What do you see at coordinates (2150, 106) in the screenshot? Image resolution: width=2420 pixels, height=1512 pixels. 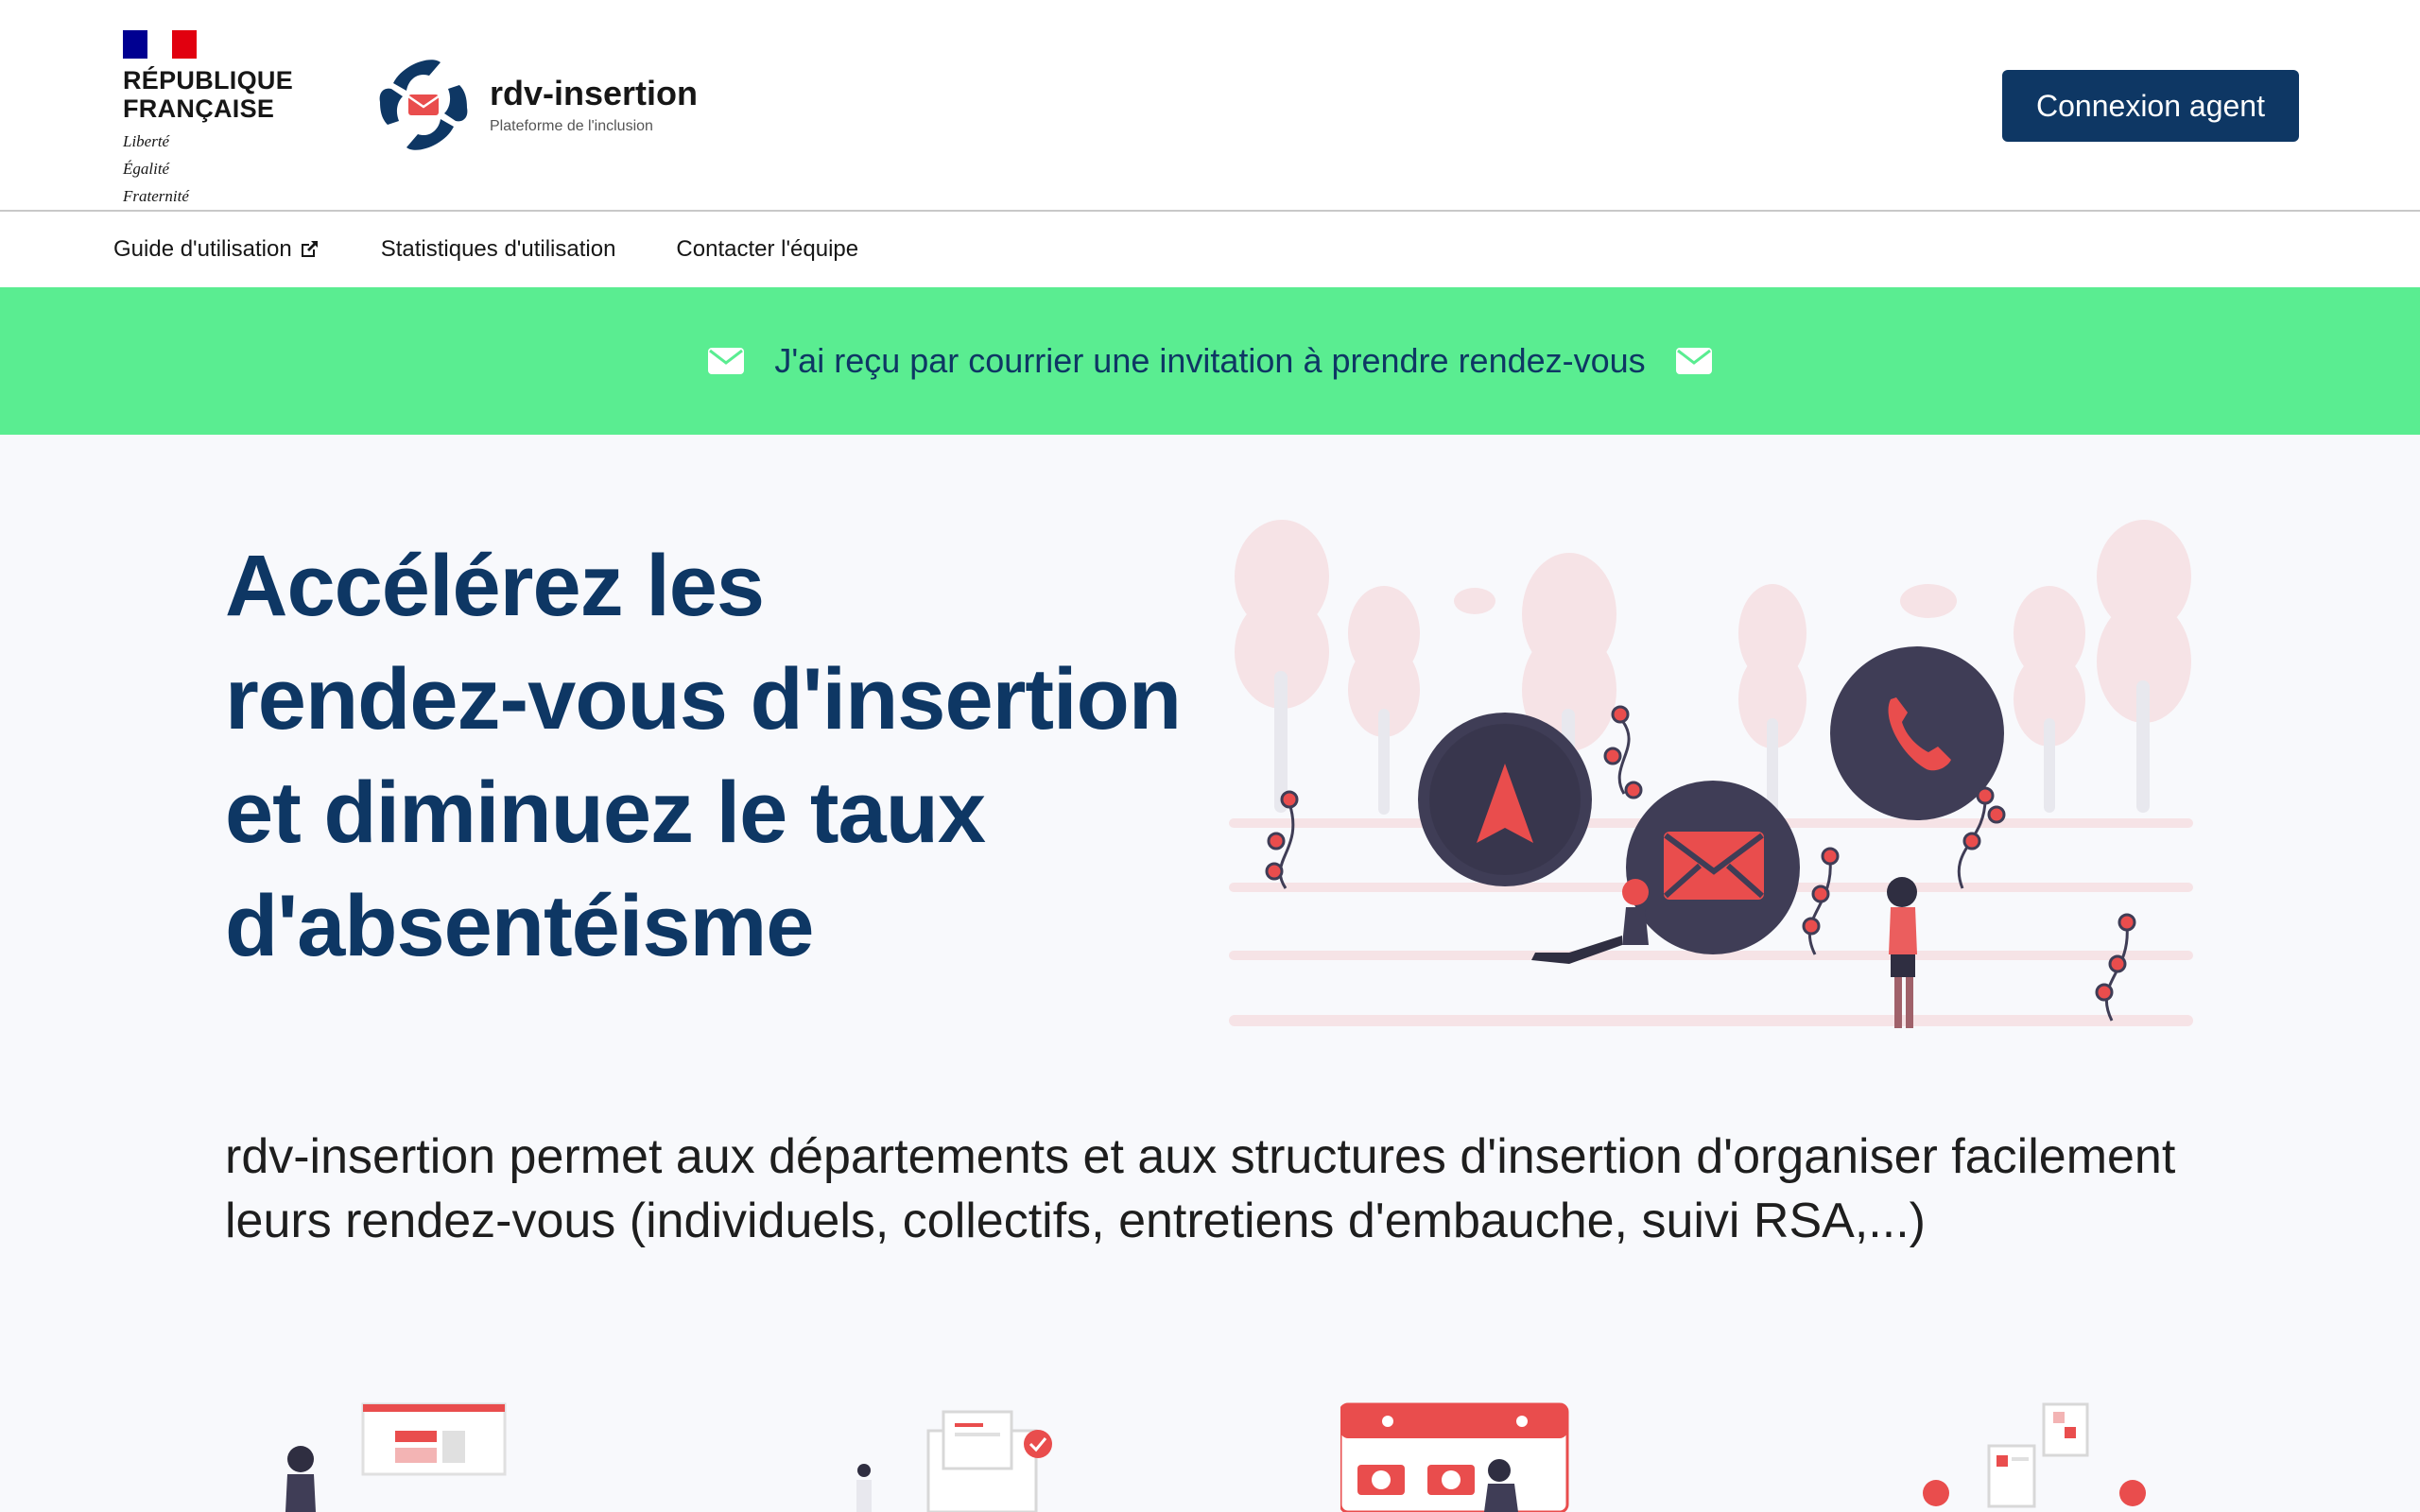 I see `agent-login-button: Connexion agent` at bounding box center [2150, 106].